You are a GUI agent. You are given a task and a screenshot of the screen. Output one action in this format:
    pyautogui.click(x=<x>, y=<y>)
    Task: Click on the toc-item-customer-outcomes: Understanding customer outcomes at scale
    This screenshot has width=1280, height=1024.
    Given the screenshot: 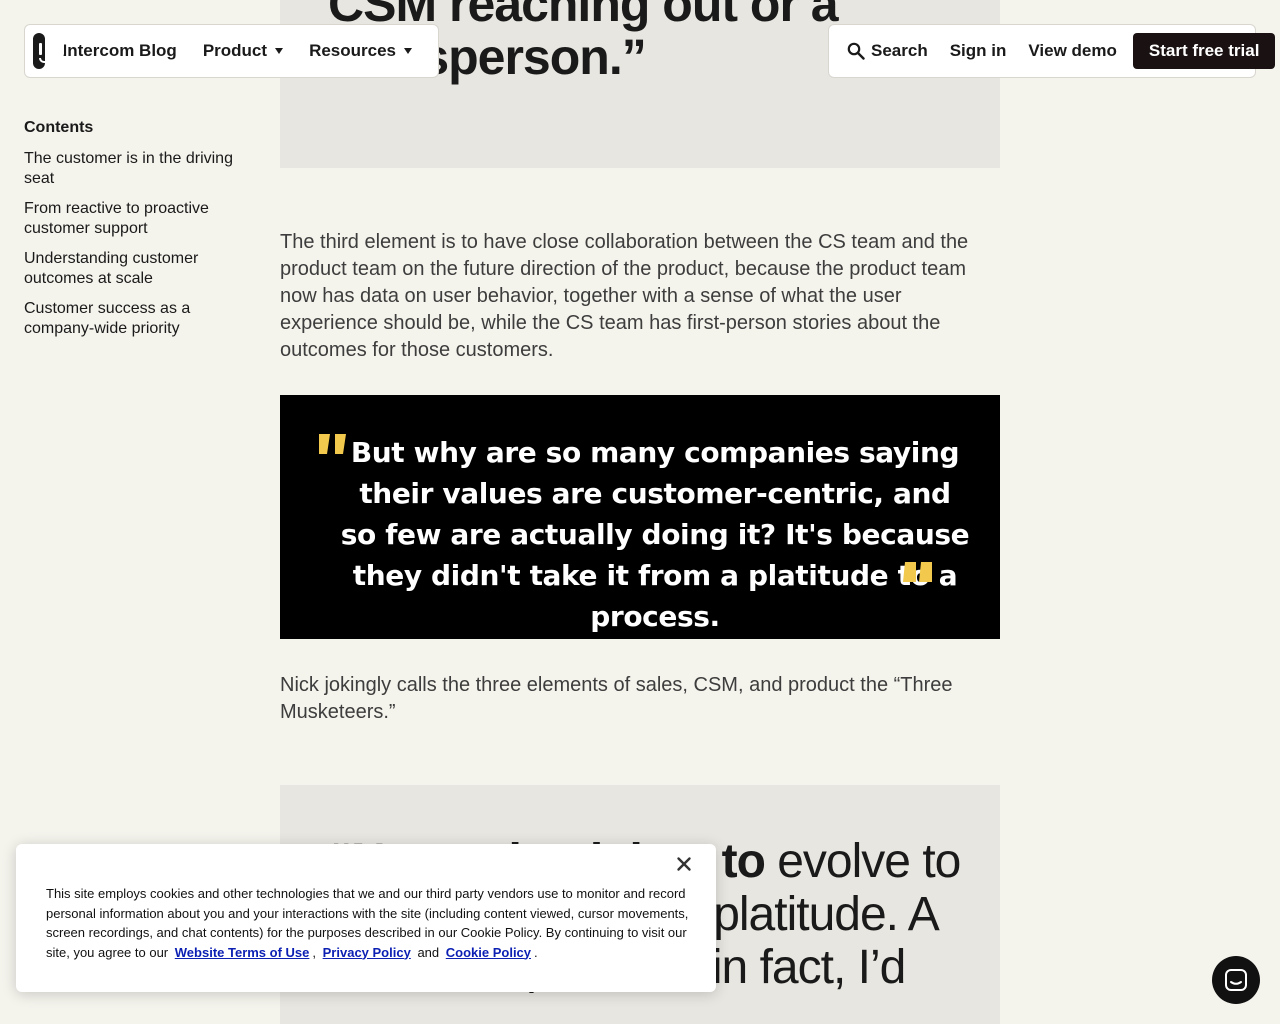 What is the action you would take?
    pyautogui.click(x=134, y=269)
    